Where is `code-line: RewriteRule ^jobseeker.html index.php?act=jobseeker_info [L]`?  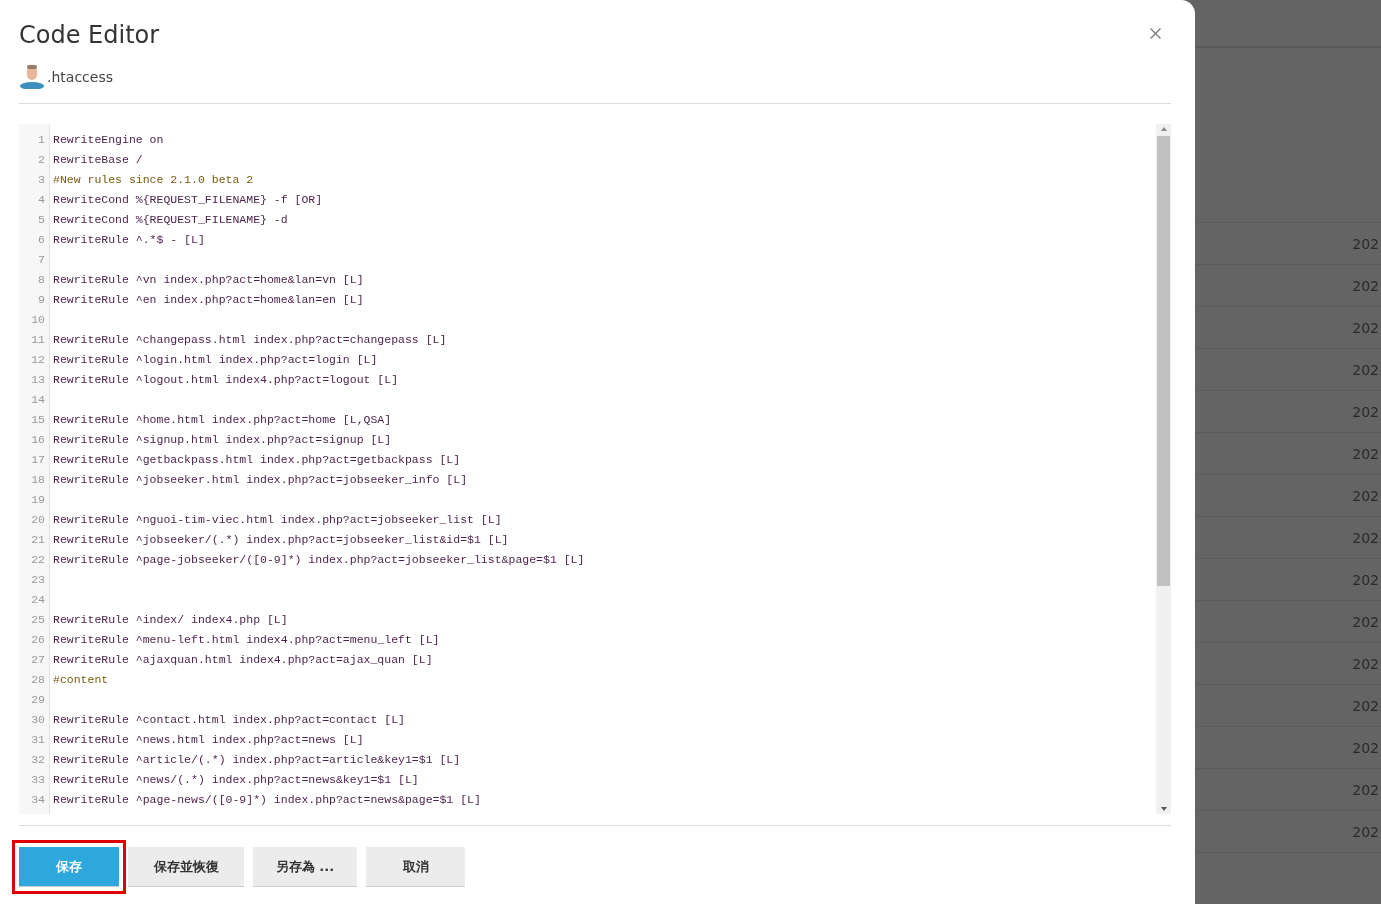 code-line: RewriteRule ^jobseeker.html index.php?act=jobseeker_info [L] is located at coordinates (261, 480).